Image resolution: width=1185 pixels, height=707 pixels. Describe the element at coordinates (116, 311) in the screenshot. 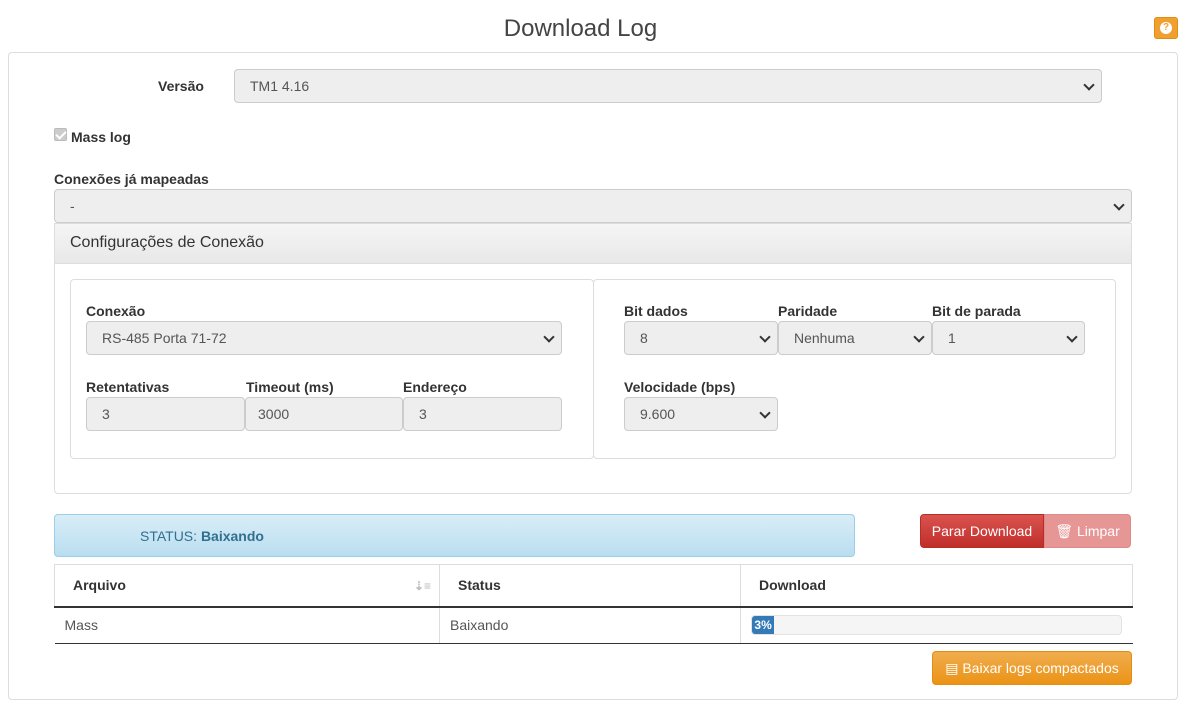

I see `conexao-label: Conexão` at that location.